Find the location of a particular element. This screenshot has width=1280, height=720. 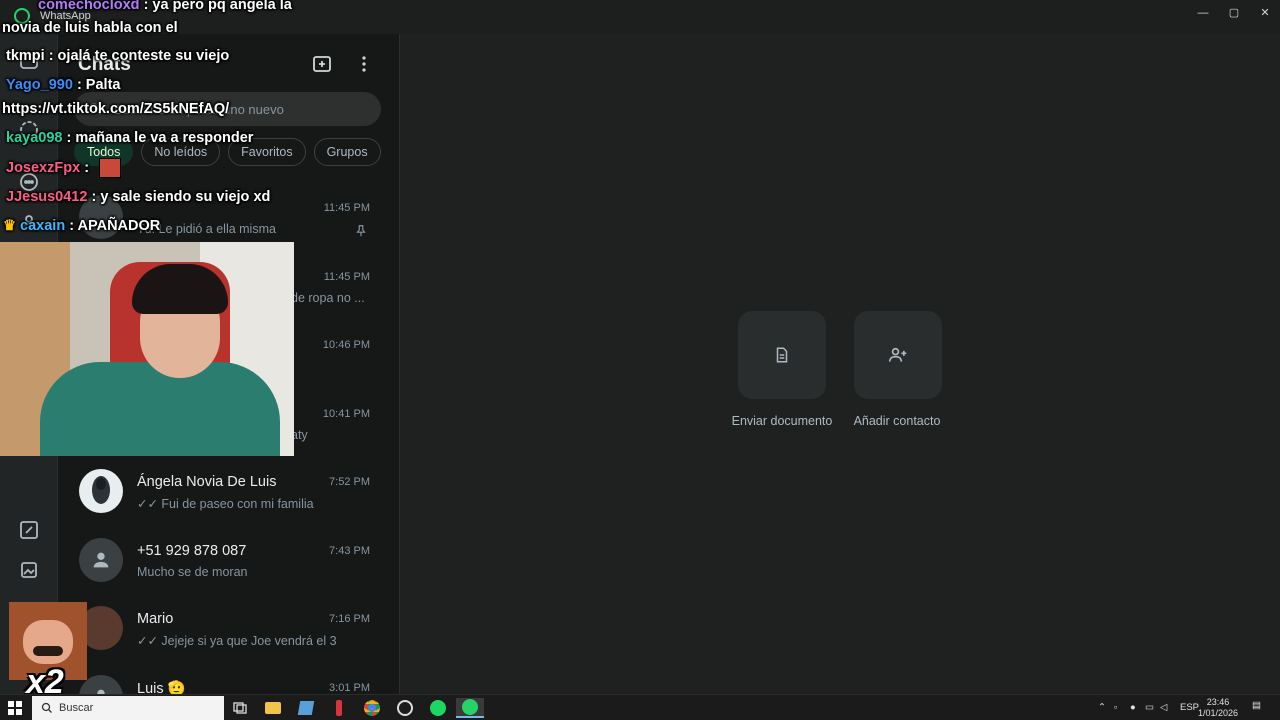

tray-chevron-icon: ⌃ is located at coordinates (1102, 707).